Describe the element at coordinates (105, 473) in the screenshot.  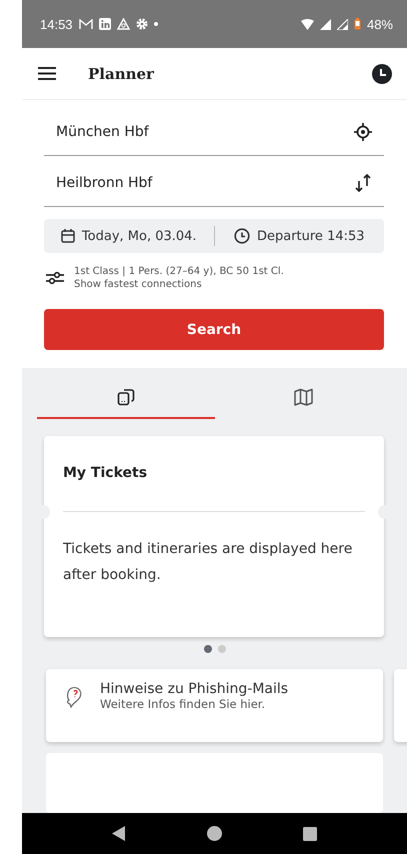
I see `card-title: My Tickets` at that location.